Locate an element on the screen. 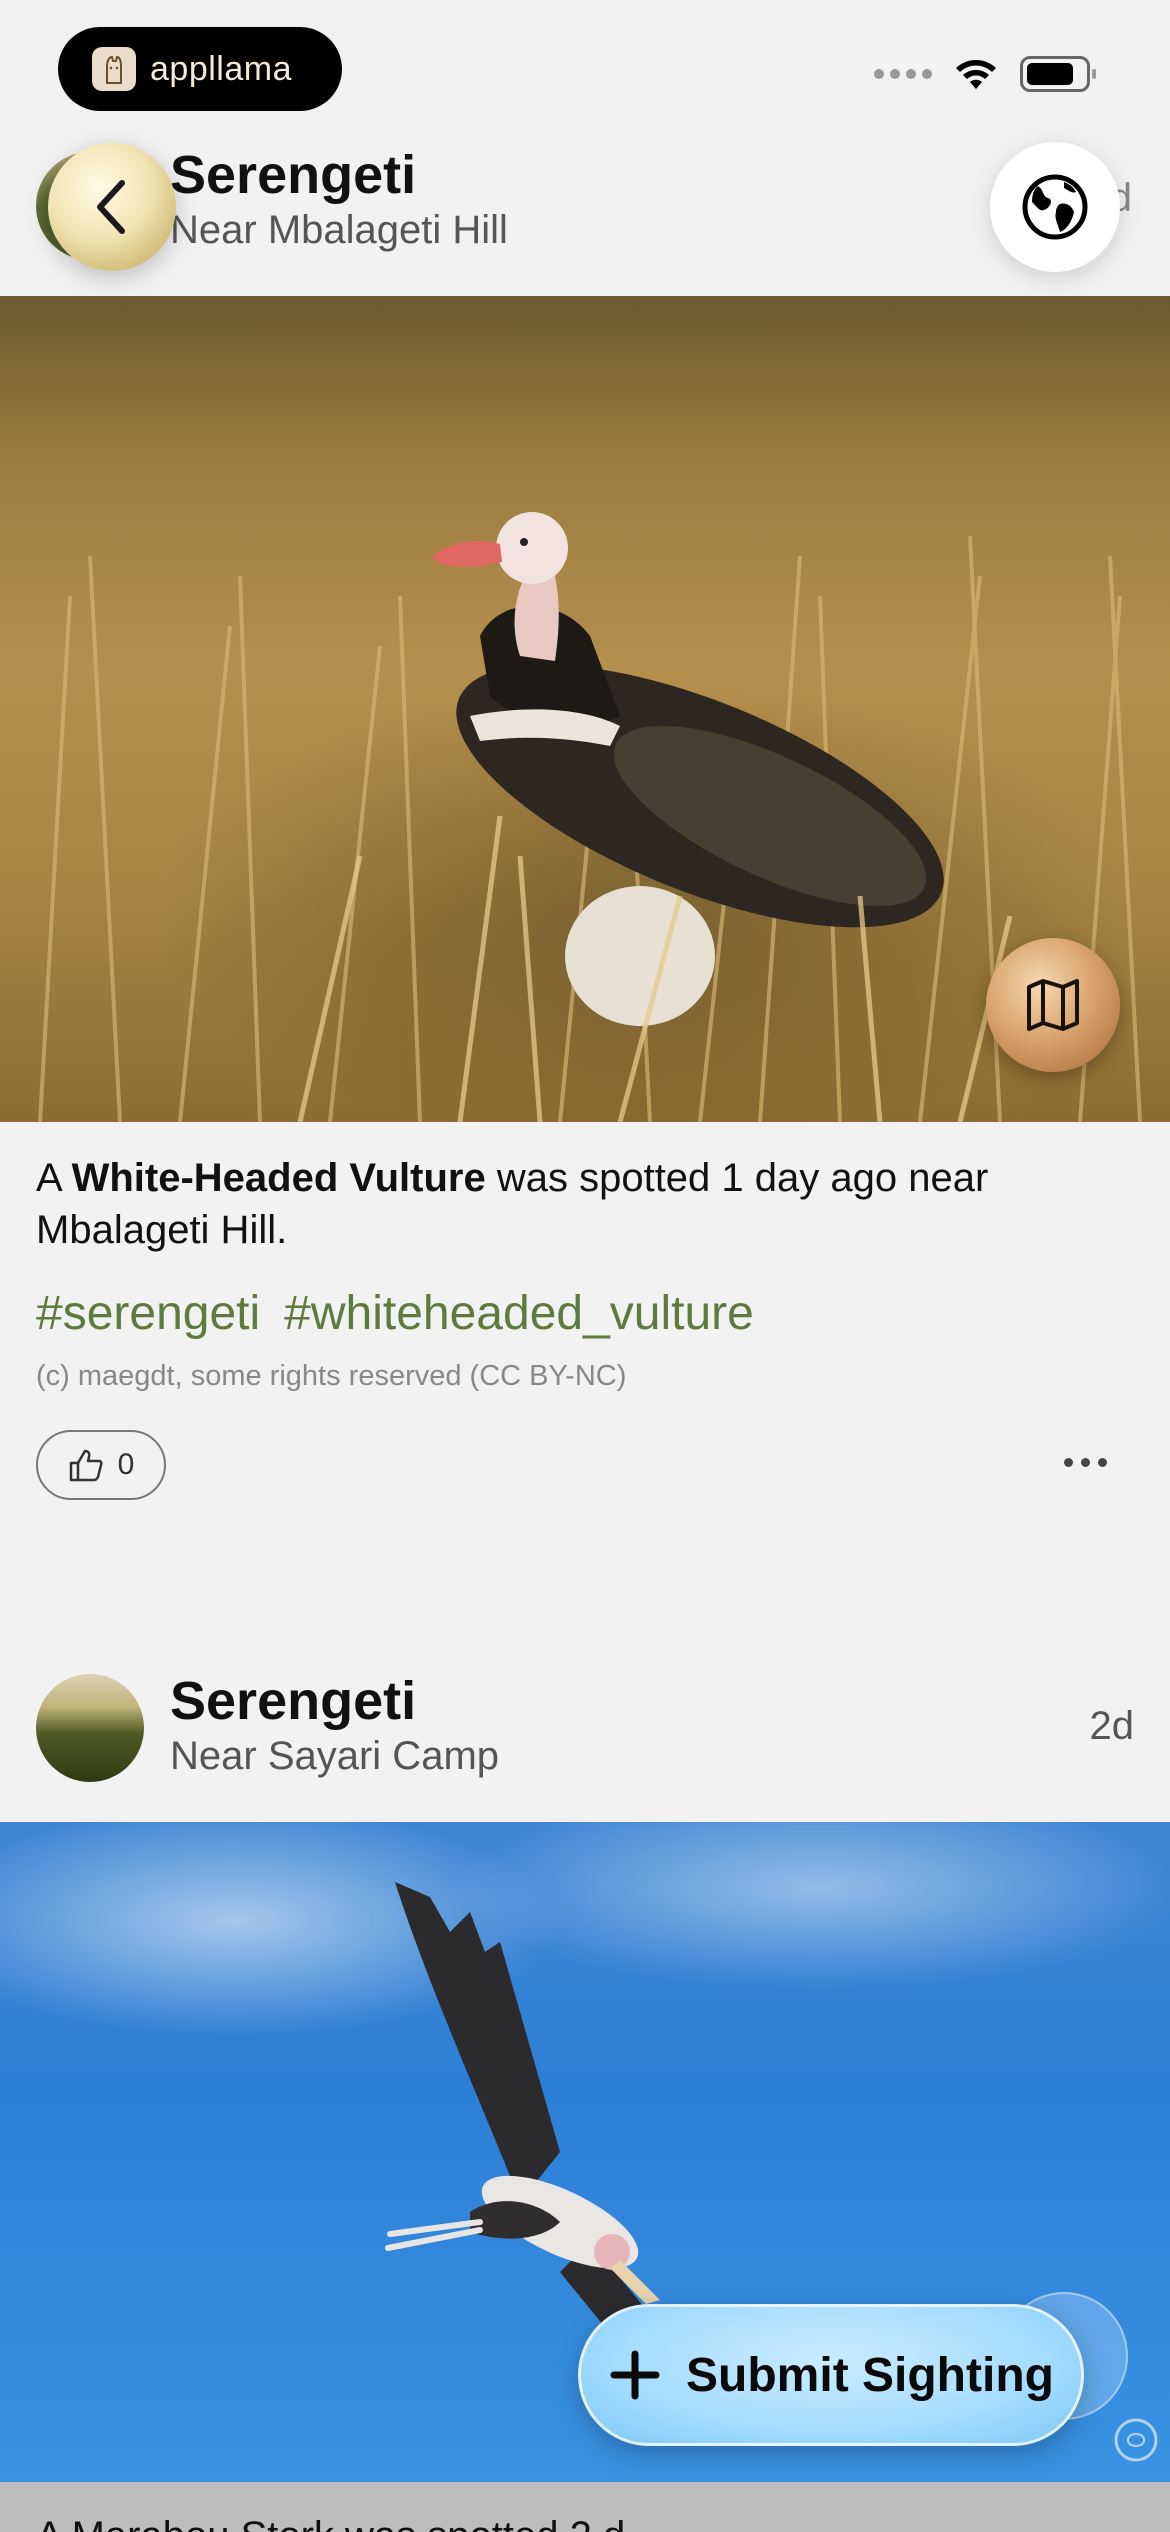 The image size is (1170, 2532). chevron-left-icon is located at coordinates (111, 207).